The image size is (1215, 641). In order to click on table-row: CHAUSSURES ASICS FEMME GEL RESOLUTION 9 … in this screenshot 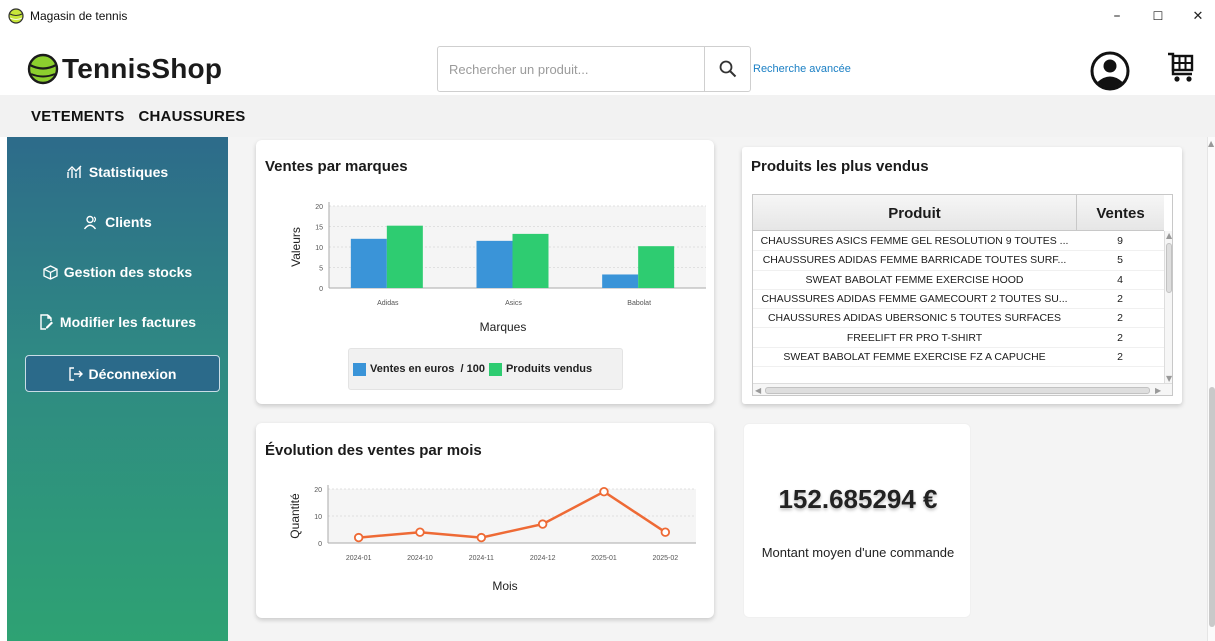, I will do `click(958, 242)`.